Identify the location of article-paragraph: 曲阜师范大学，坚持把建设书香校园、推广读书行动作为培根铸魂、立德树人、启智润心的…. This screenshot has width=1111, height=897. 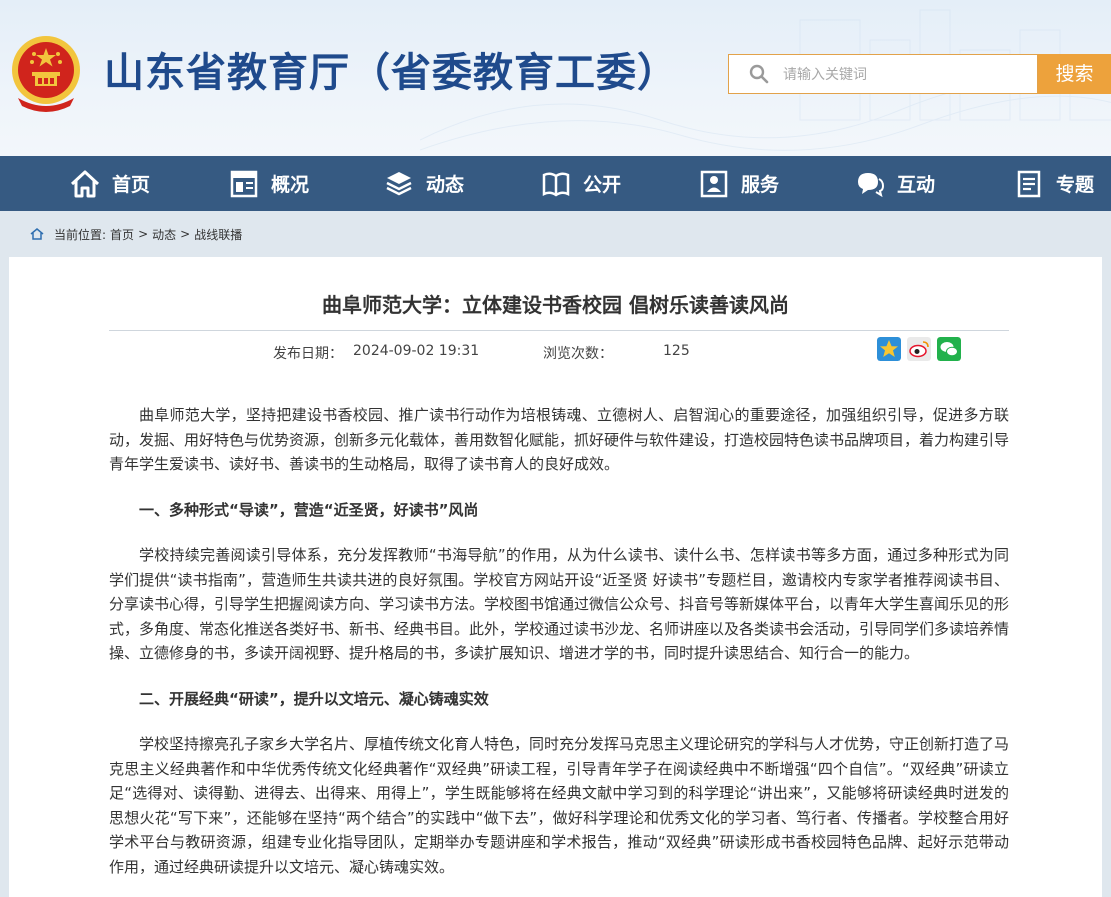
(559, 439).